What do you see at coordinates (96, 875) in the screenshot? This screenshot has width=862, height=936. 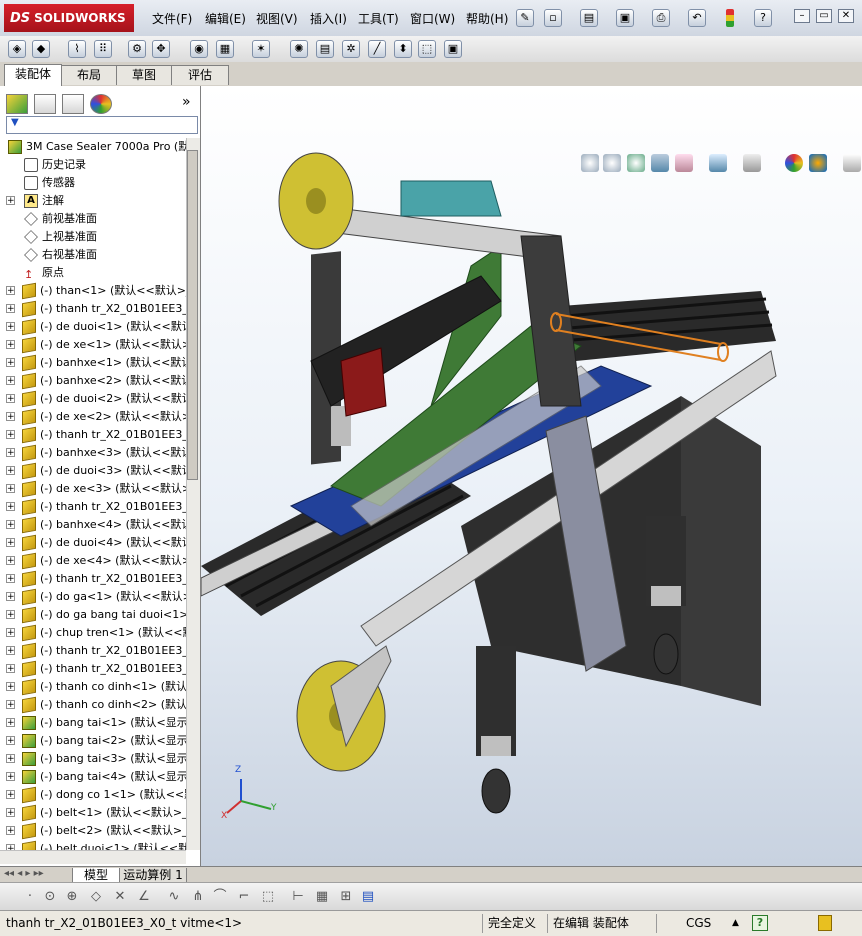 I see `tab-model: 模型` at bounding box center [96, 875].